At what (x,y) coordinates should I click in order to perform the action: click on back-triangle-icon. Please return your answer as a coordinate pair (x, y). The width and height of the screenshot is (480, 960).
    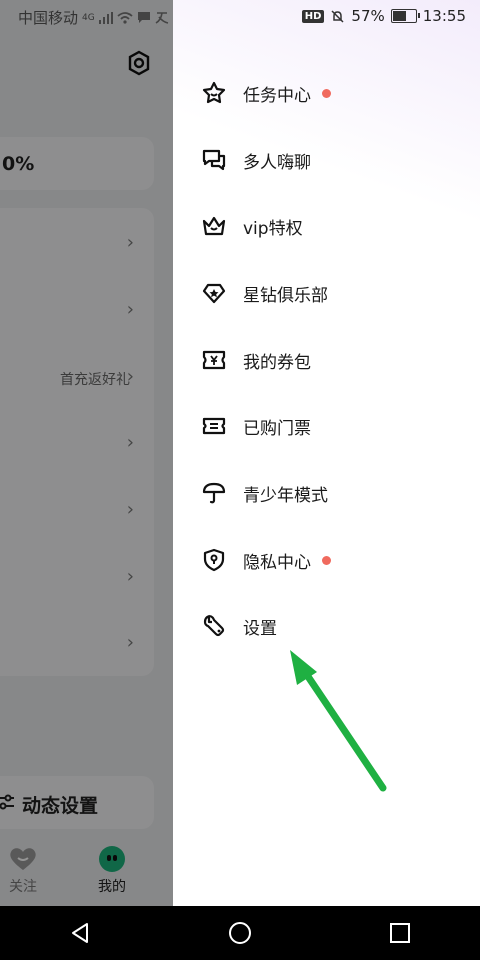
    Looking at the image, I should click on (80, 933).